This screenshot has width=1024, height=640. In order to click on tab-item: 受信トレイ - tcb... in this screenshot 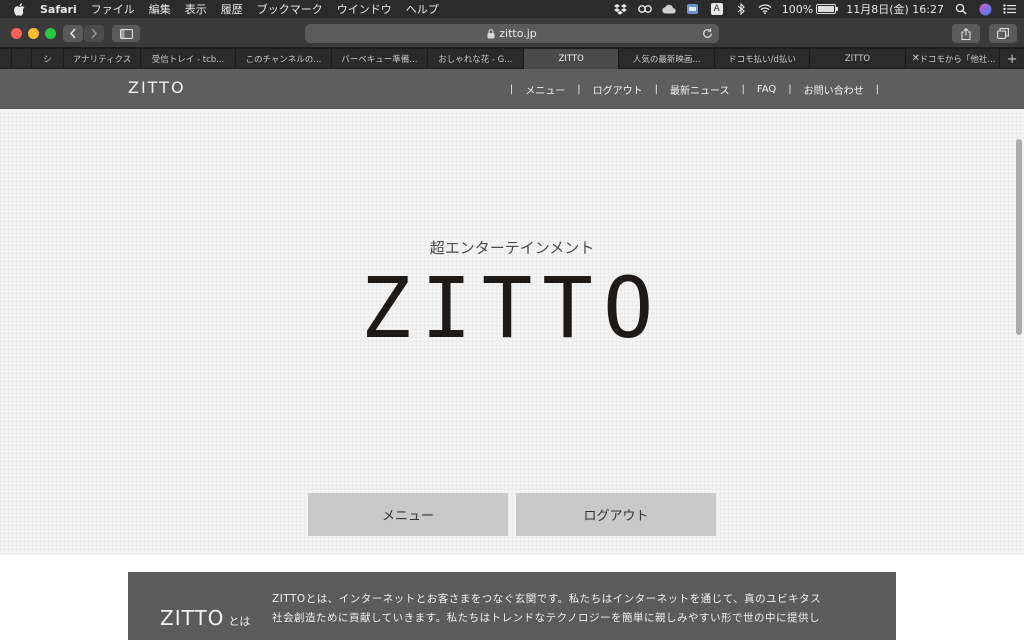, I will do `click(188, 59)`.